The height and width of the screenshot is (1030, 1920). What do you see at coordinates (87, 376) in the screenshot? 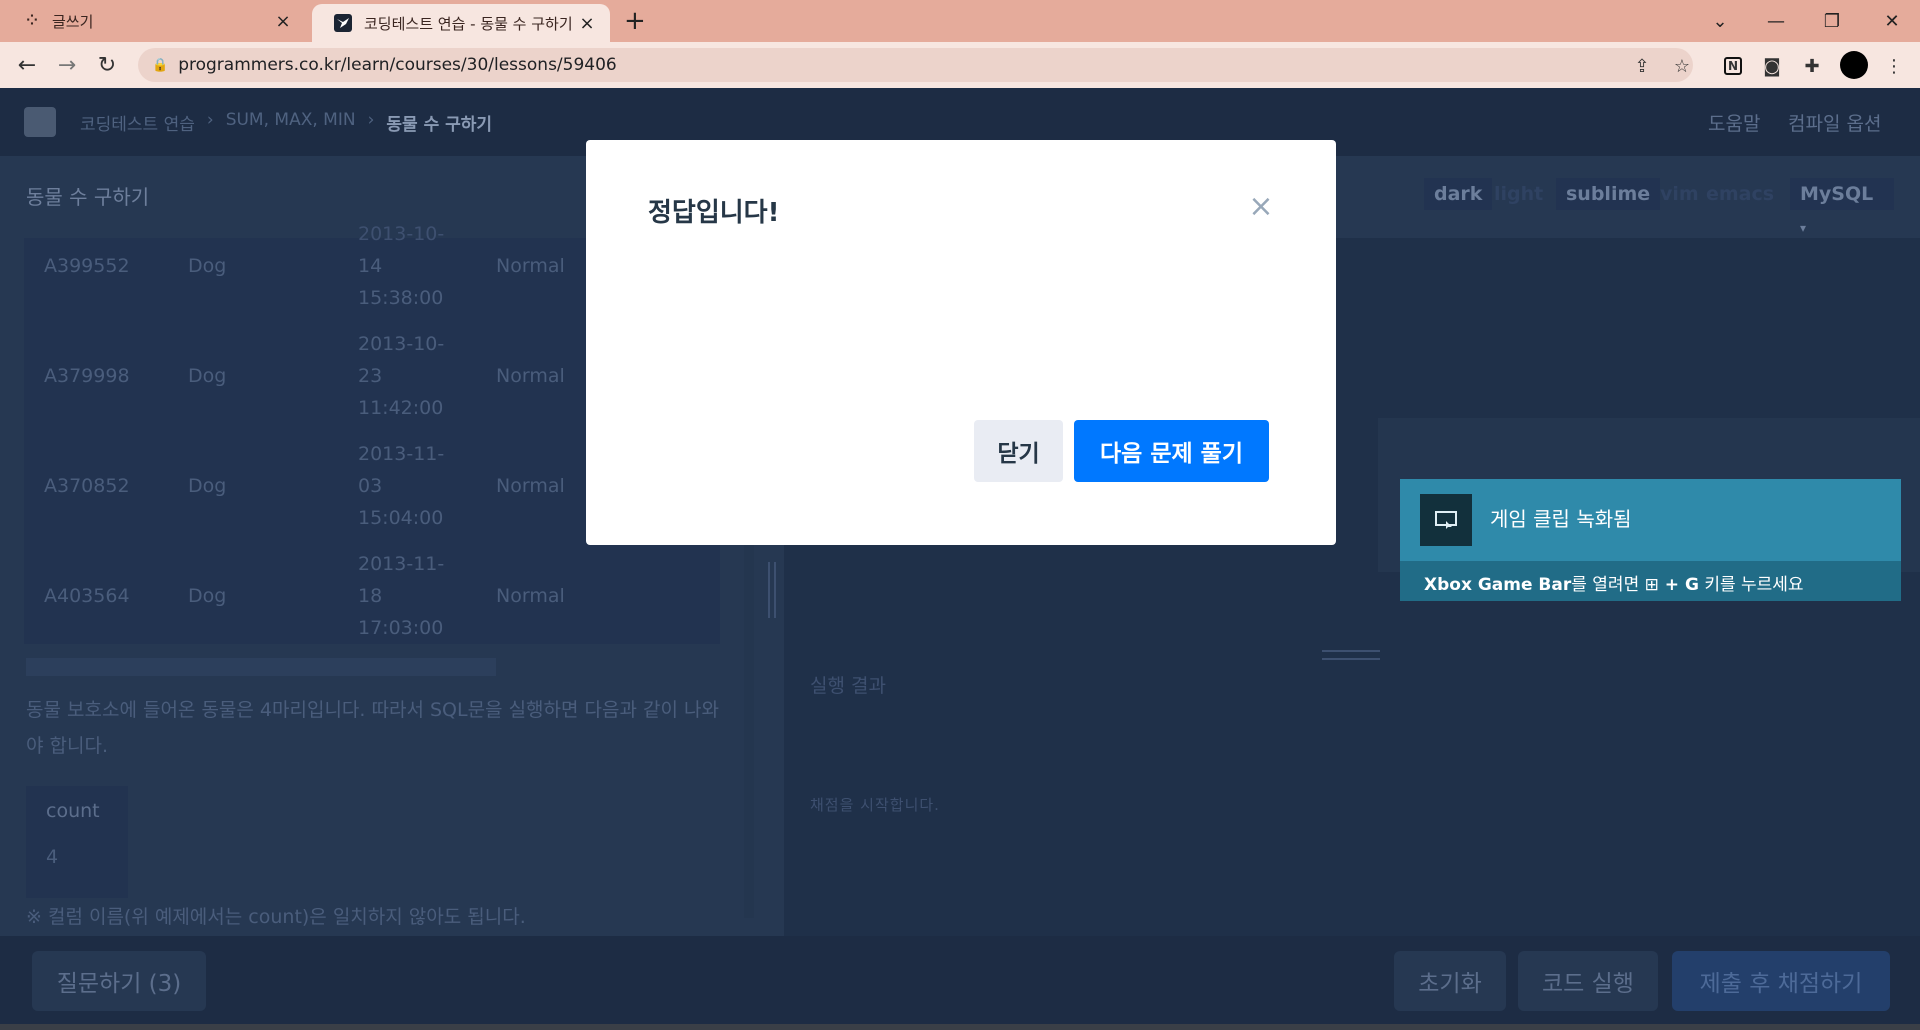
I see `cell-id: A379998` at bounding box center [87, 376].